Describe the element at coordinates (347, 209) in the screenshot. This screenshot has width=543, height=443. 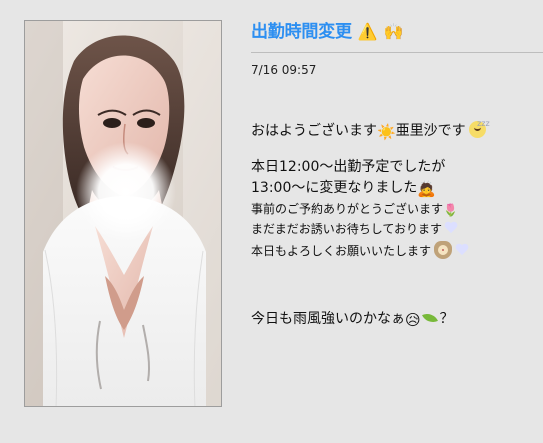
I see `thanks-text: 事前のご予約ありがとうございます` at that location.